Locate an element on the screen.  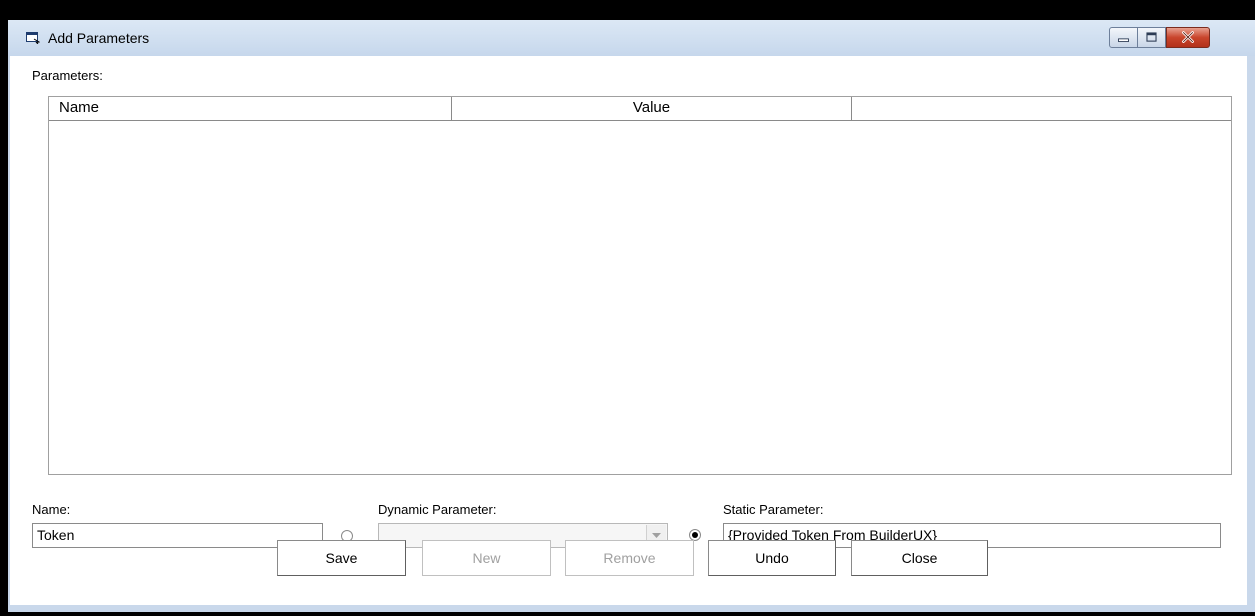
close-window-button is located at coordinates (1188, 37).